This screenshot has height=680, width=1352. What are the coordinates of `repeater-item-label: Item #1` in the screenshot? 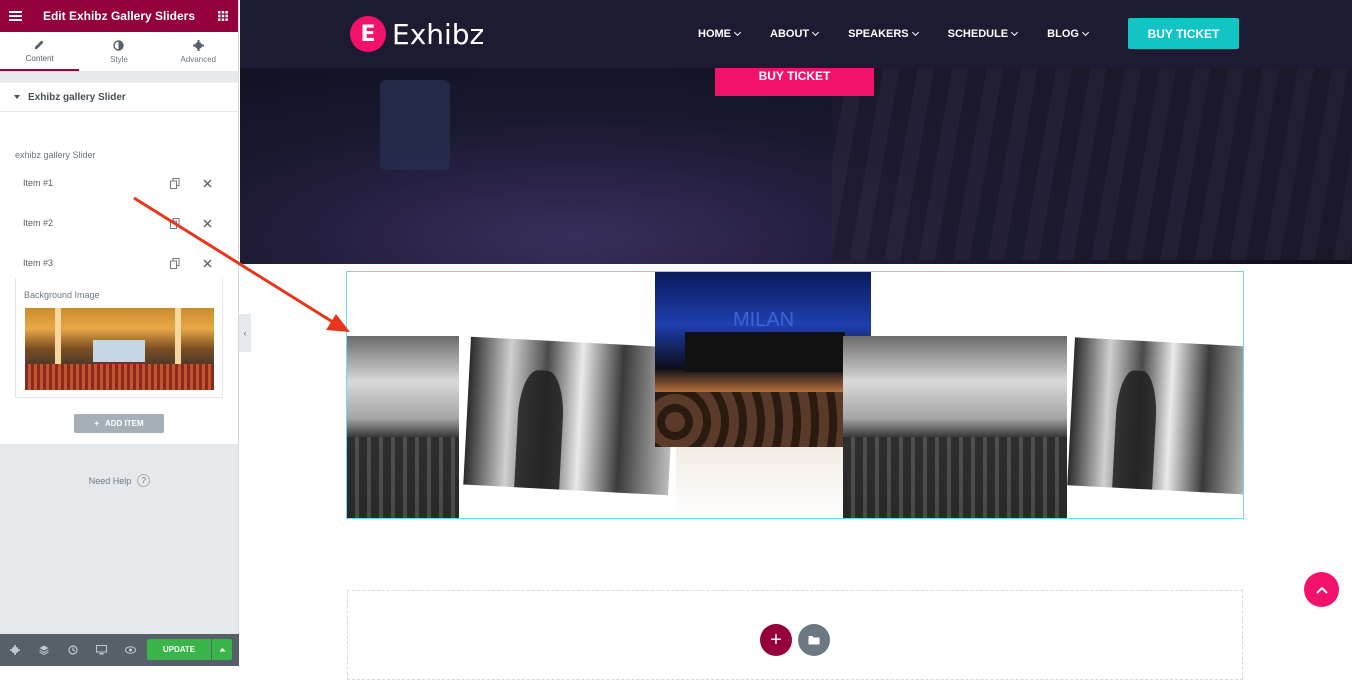 It's located at (38, 183).